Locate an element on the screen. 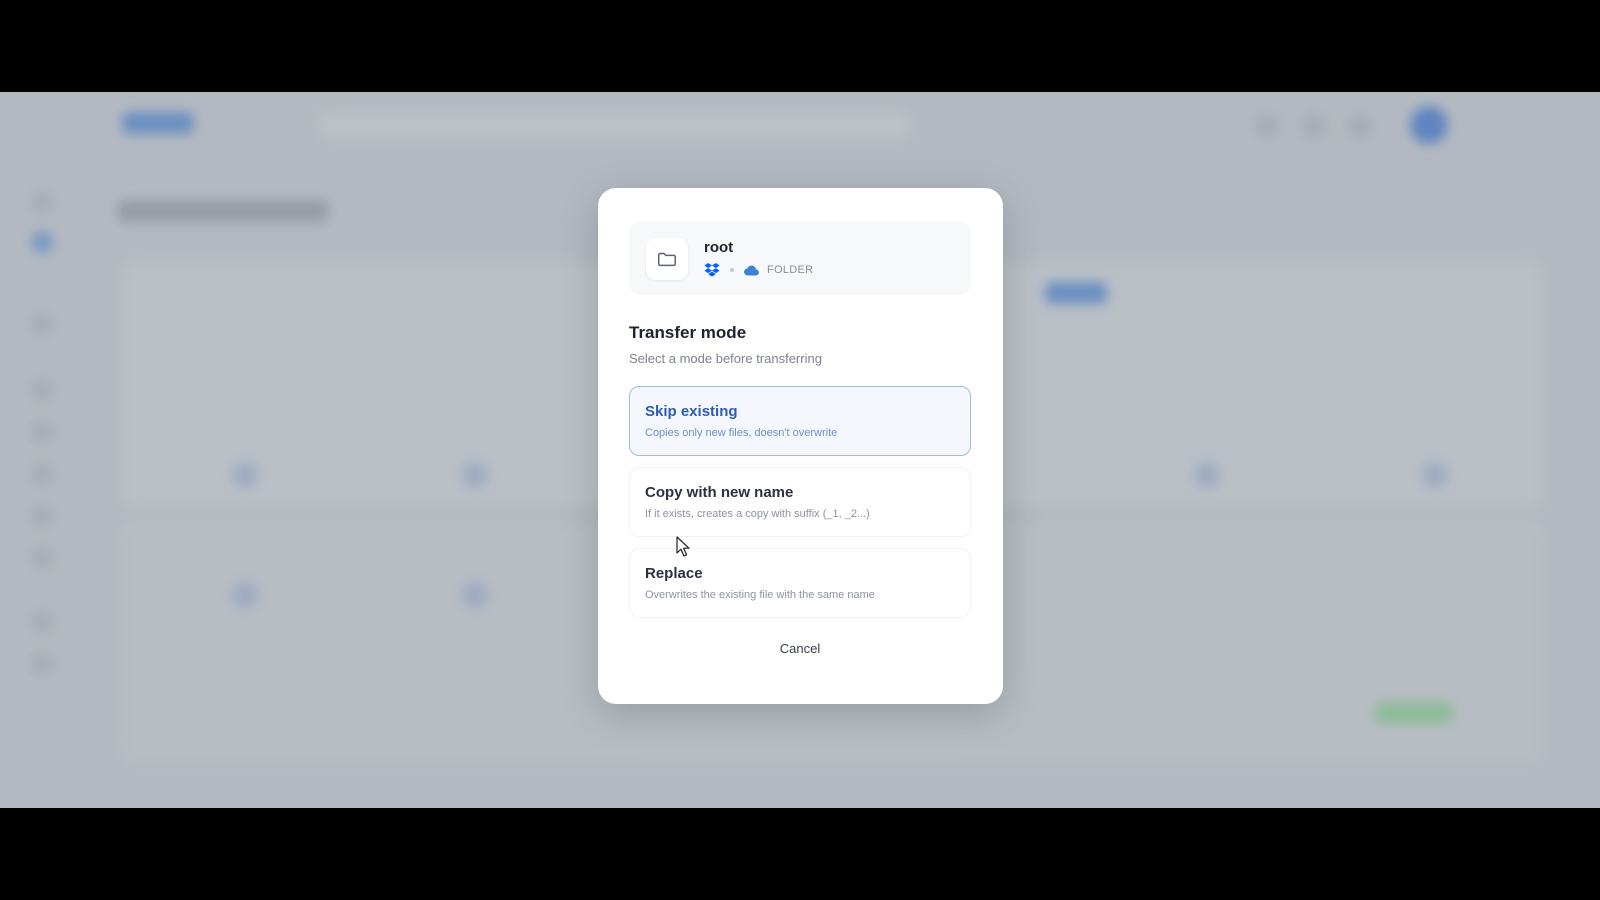  dialog-title: Transfer mode is located at coordinates (688, 332).